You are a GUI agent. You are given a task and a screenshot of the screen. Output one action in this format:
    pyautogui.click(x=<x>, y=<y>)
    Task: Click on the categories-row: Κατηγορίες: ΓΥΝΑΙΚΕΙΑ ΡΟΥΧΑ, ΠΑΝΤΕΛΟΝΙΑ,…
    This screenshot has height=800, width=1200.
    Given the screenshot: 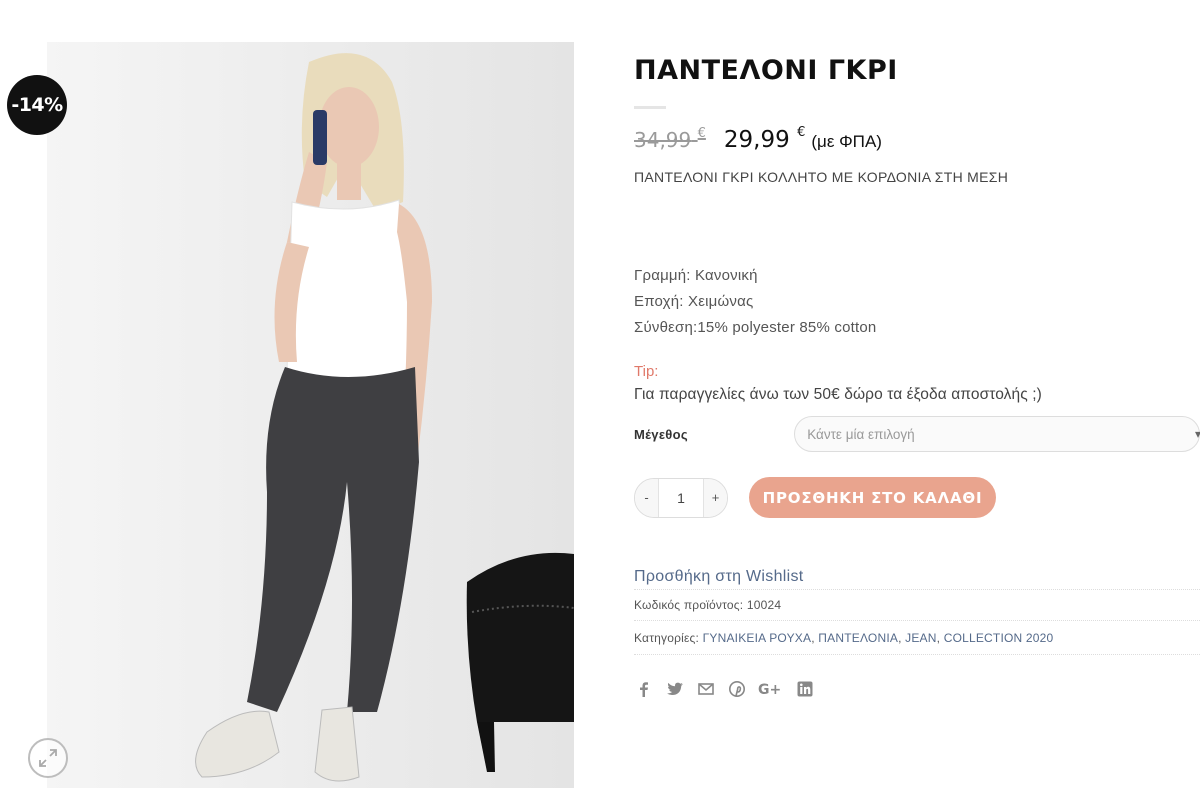 What is the action you would take?
    pyautogui.click(x=917, y=638)
    